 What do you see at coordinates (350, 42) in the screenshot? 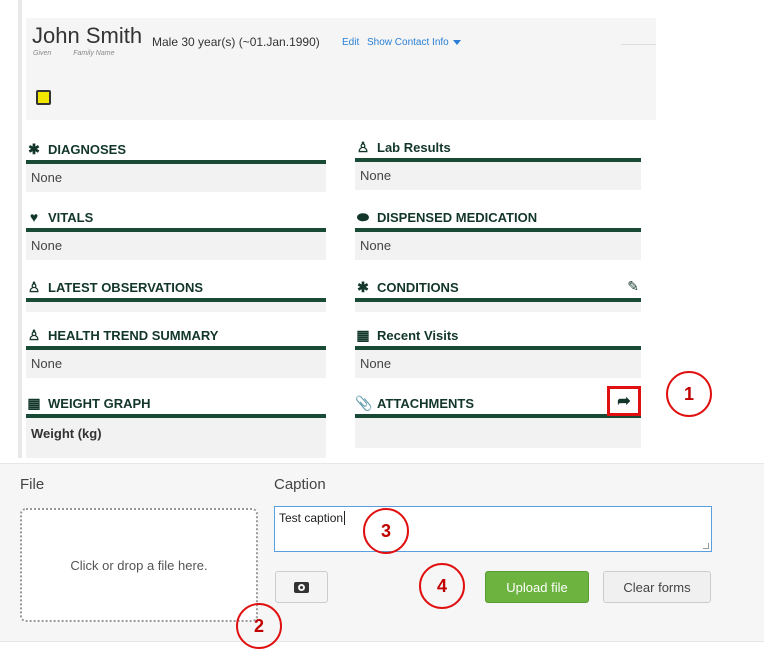
I see `edit-link: Edit` at bounding box center [350, 42].